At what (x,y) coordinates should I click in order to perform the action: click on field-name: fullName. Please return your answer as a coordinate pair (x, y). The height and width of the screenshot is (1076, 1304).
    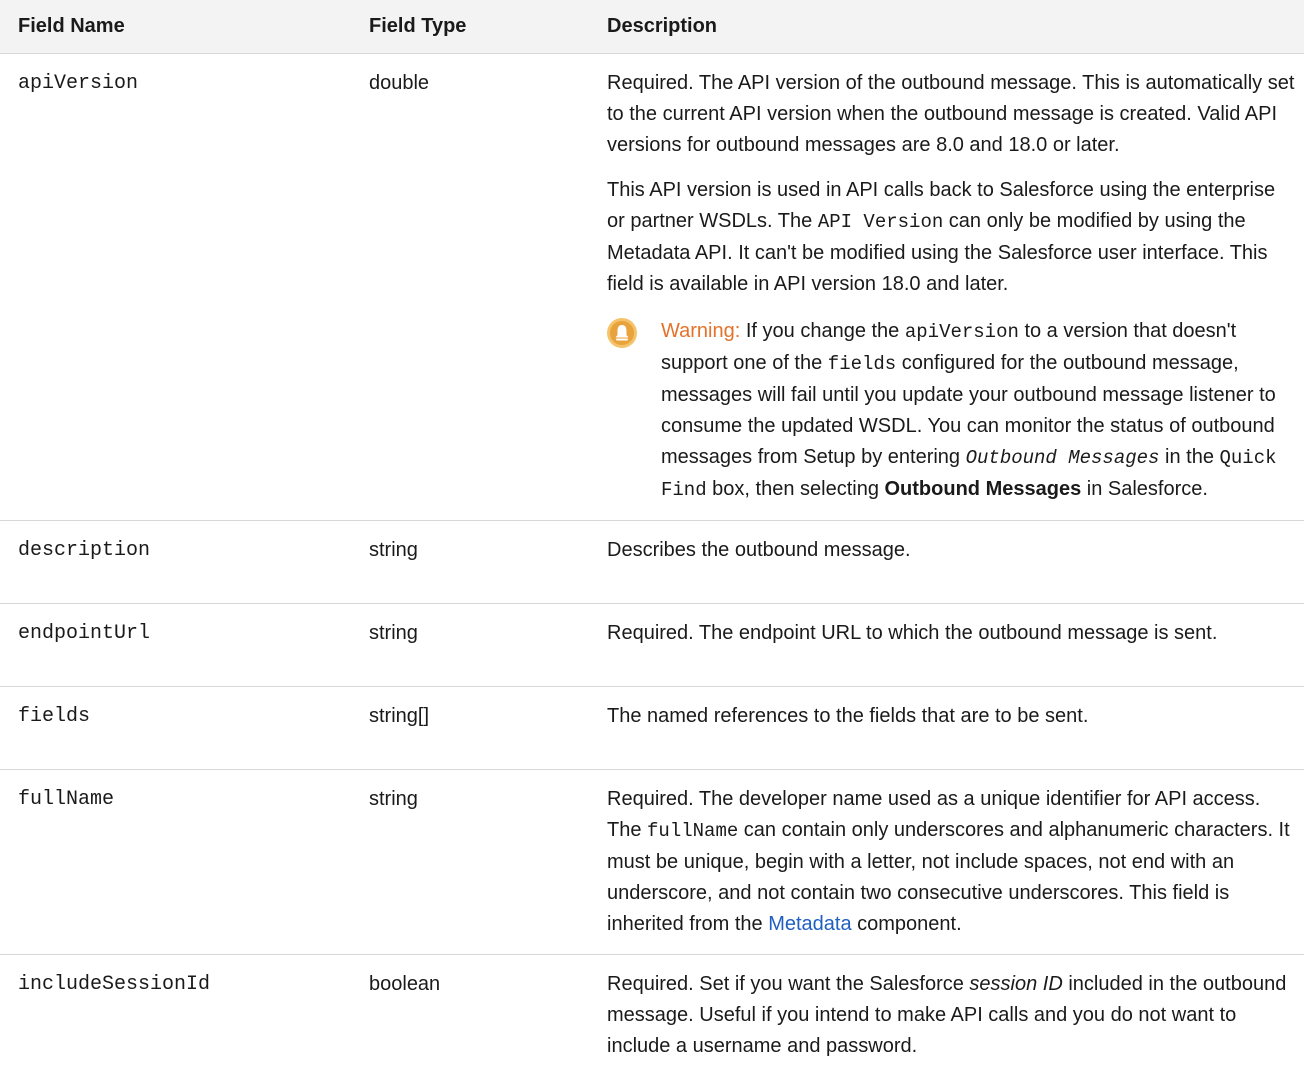
    Looking at the image, I should click on (184, 862).